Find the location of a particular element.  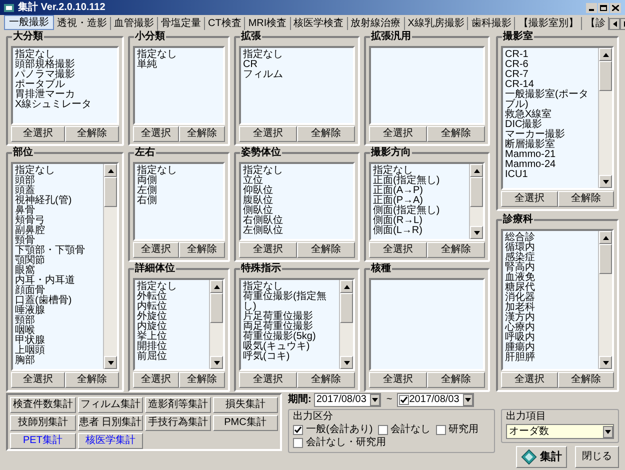

list-item: 甲状腺 is located at coordinates (58, 341).